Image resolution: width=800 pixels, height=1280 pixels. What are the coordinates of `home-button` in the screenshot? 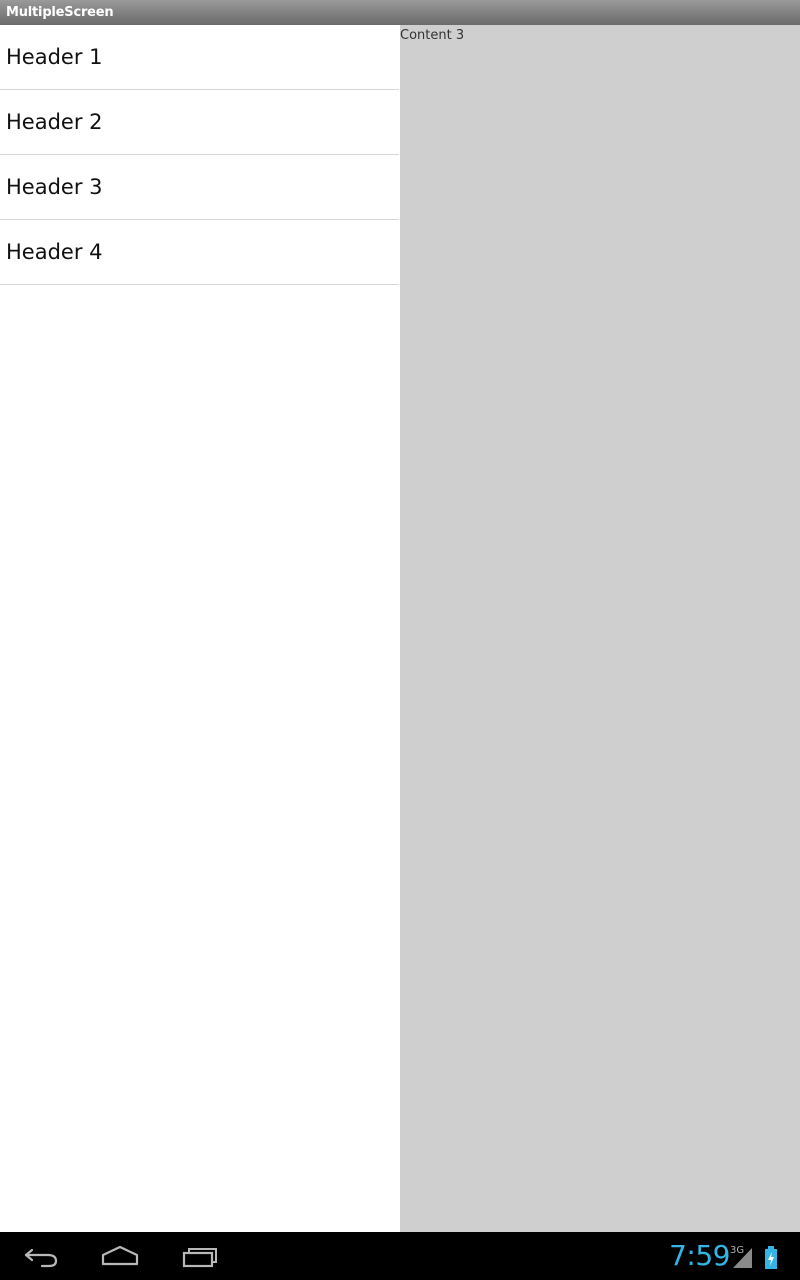 It's located at (120, 1256).